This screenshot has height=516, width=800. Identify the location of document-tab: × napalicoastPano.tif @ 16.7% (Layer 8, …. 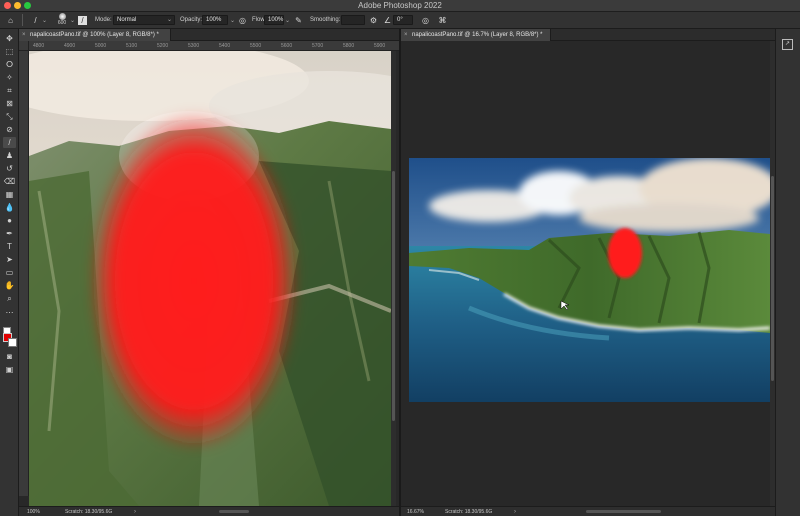
(476, 35).